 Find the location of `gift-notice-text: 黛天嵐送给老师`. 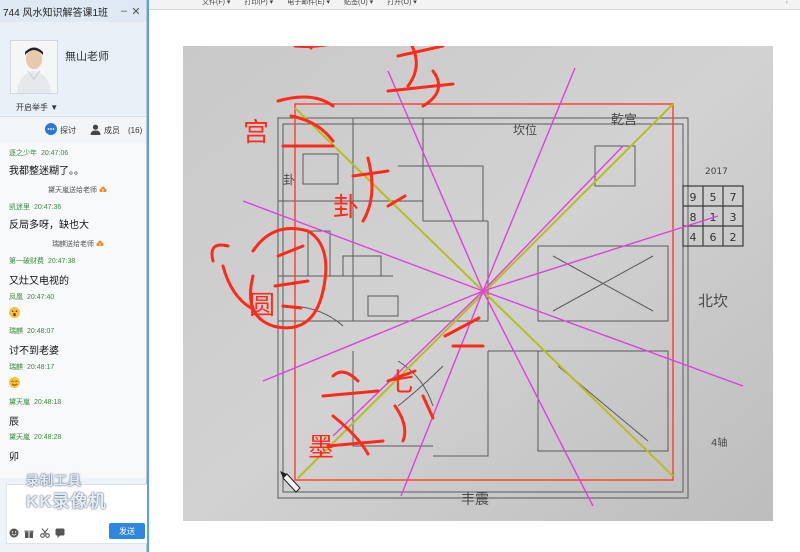

gift-notice-text: 黛天嵐送给老师 is located at coordinates (72, 190).